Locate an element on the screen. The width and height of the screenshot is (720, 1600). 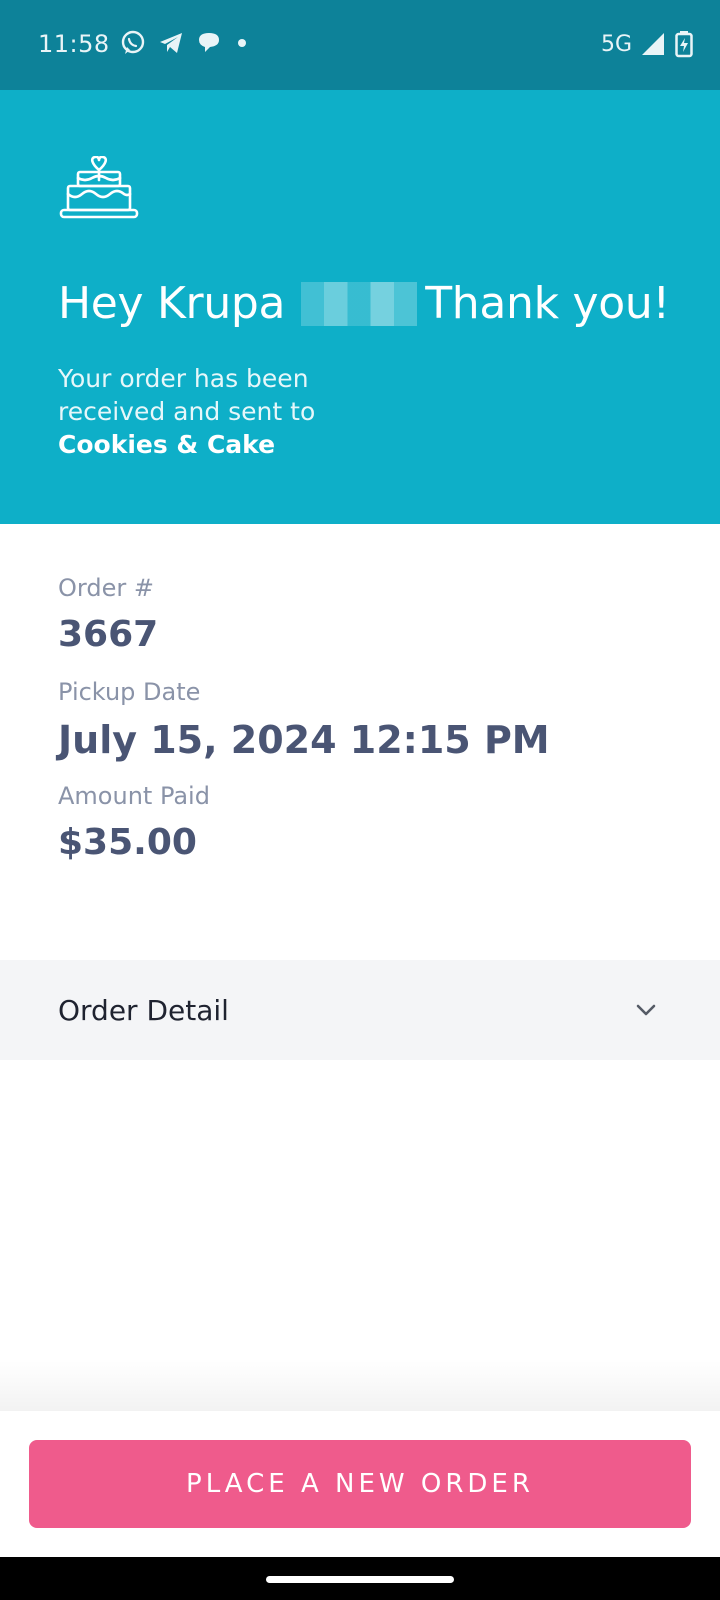
whatsapp-icon is located at coordinates (133, 42).